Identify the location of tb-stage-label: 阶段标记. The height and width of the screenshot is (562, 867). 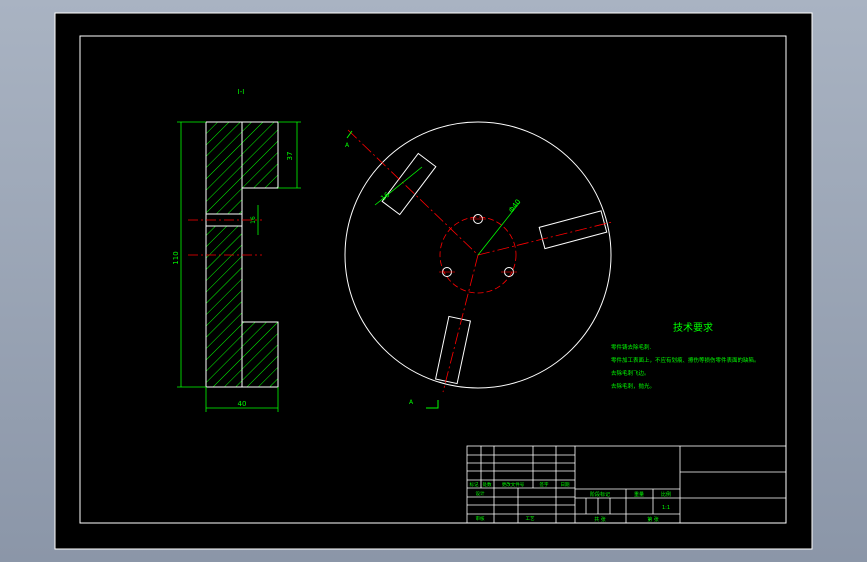
(600, 494).